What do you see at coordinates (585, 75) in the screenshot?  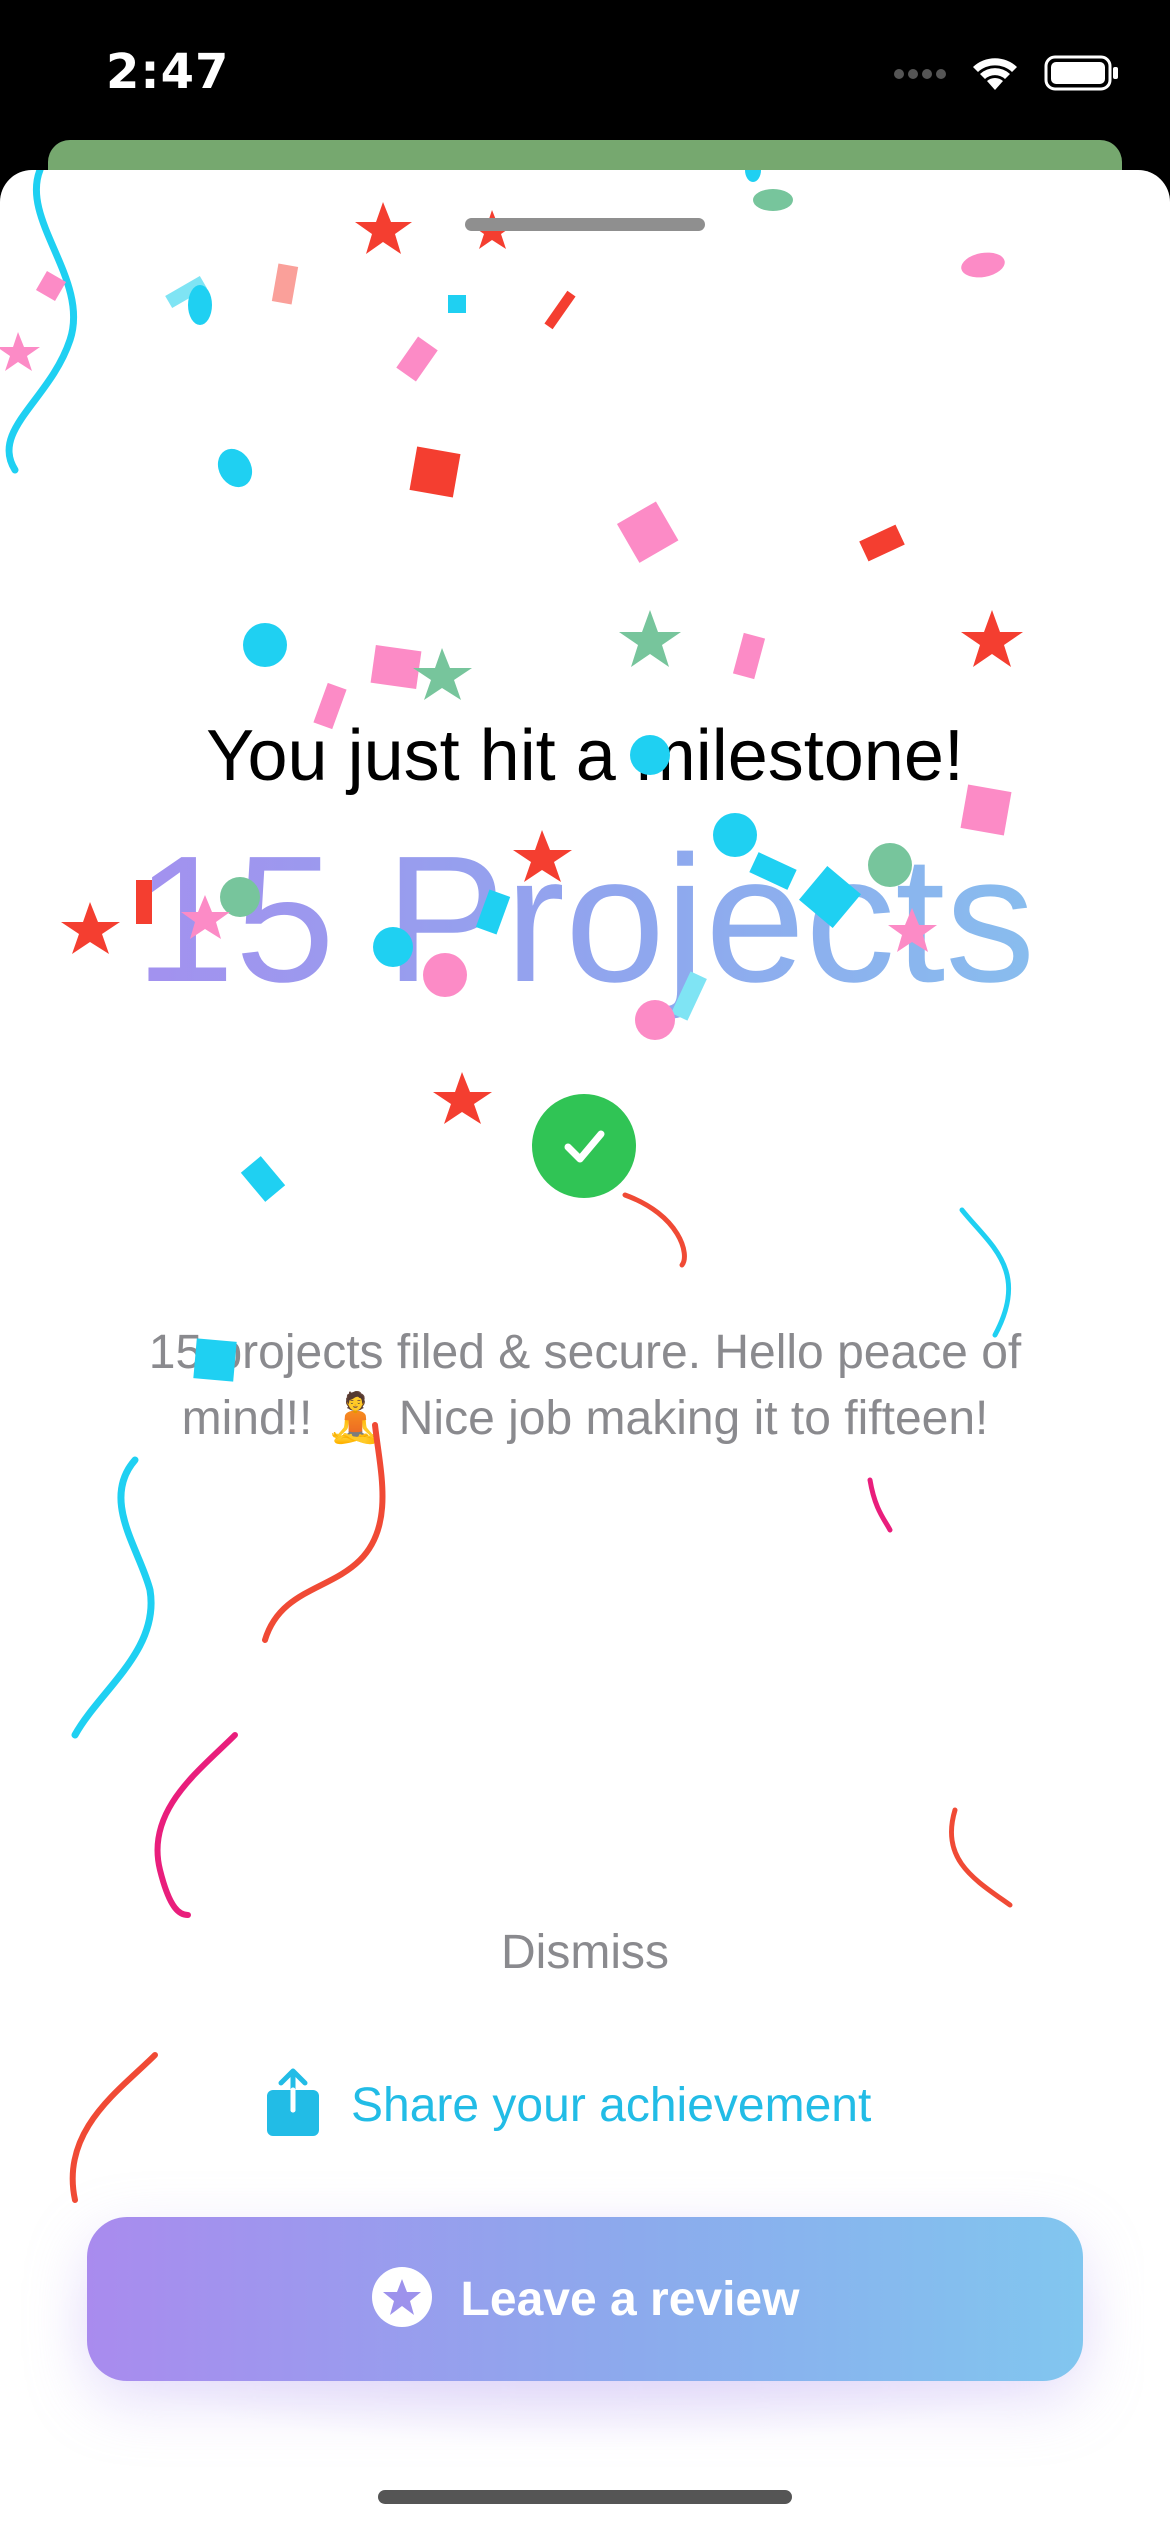 I see `status-bar: 2:47` at bounding box center [585, 75].